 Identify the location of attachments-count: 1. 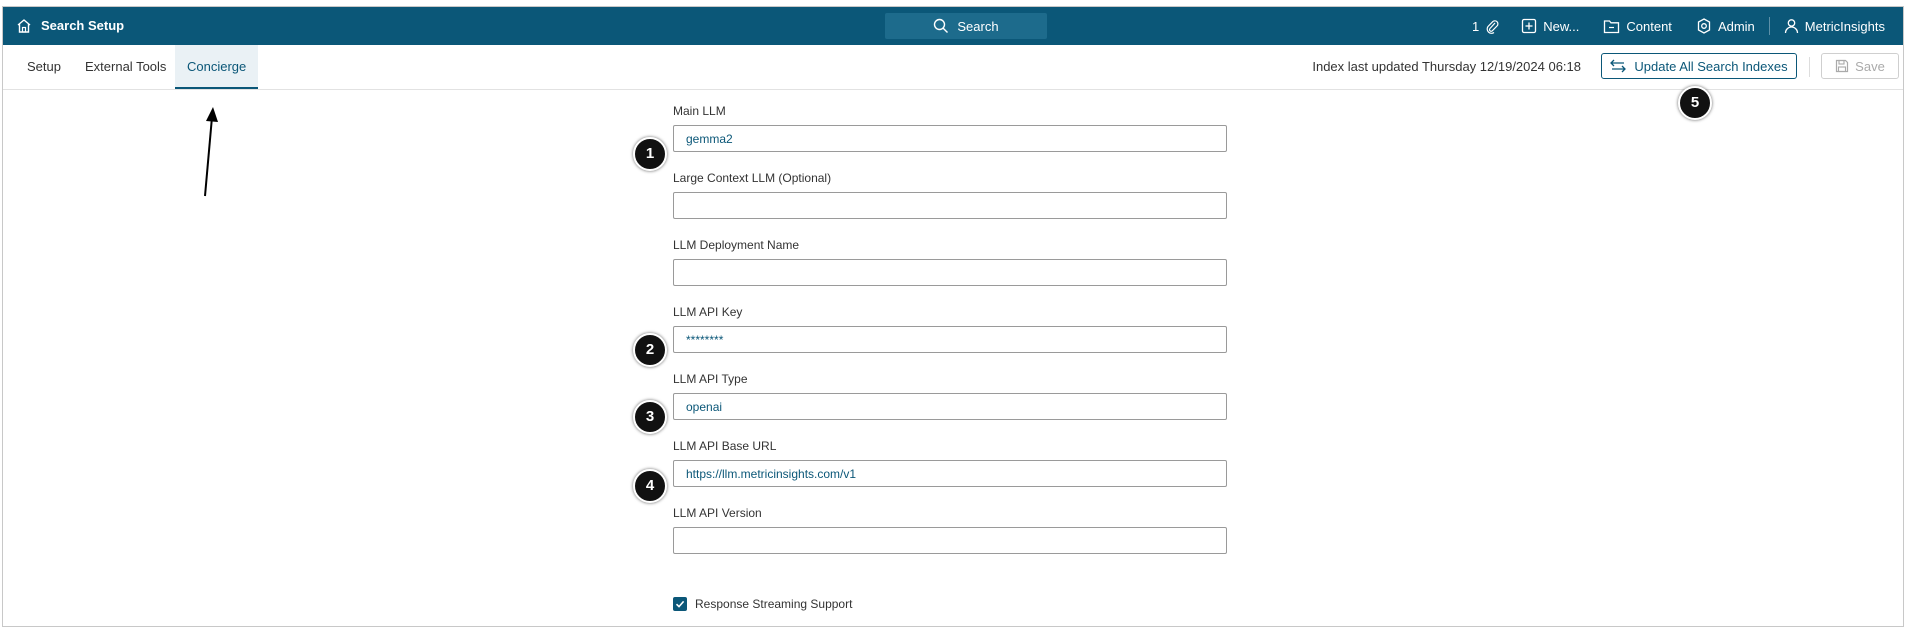
(1476, 26).